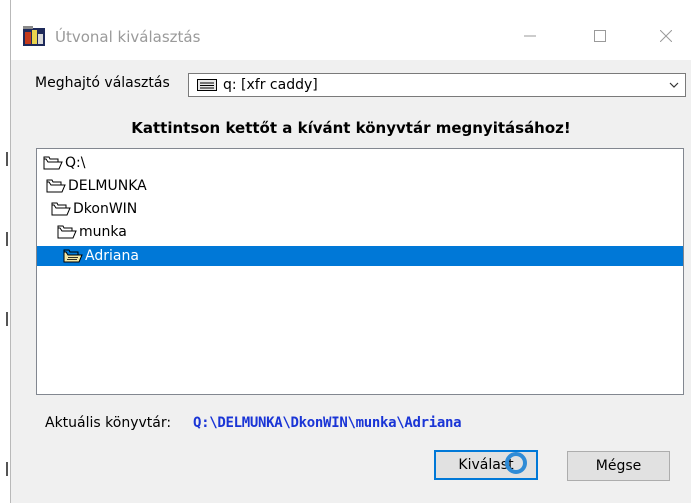  I want to click on drive-icon, so click(207, 85).